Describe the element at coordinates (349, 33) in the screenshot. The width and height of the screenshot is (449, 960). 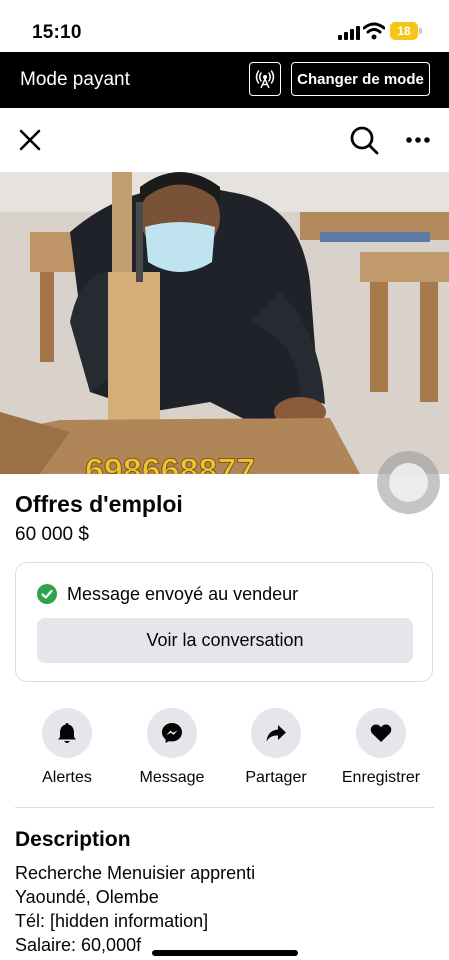
I see `signal-icon` at that location.